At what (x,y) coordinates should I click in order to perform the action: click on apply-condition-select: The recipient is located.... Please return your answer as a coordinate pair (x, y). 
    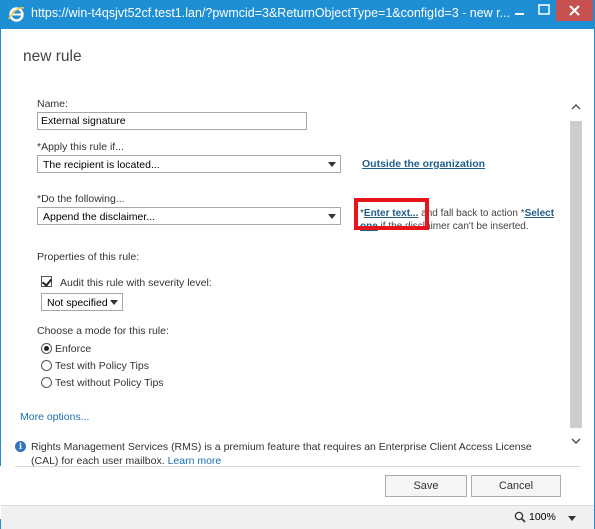
    Looking at the image, I should click on (189, 164).